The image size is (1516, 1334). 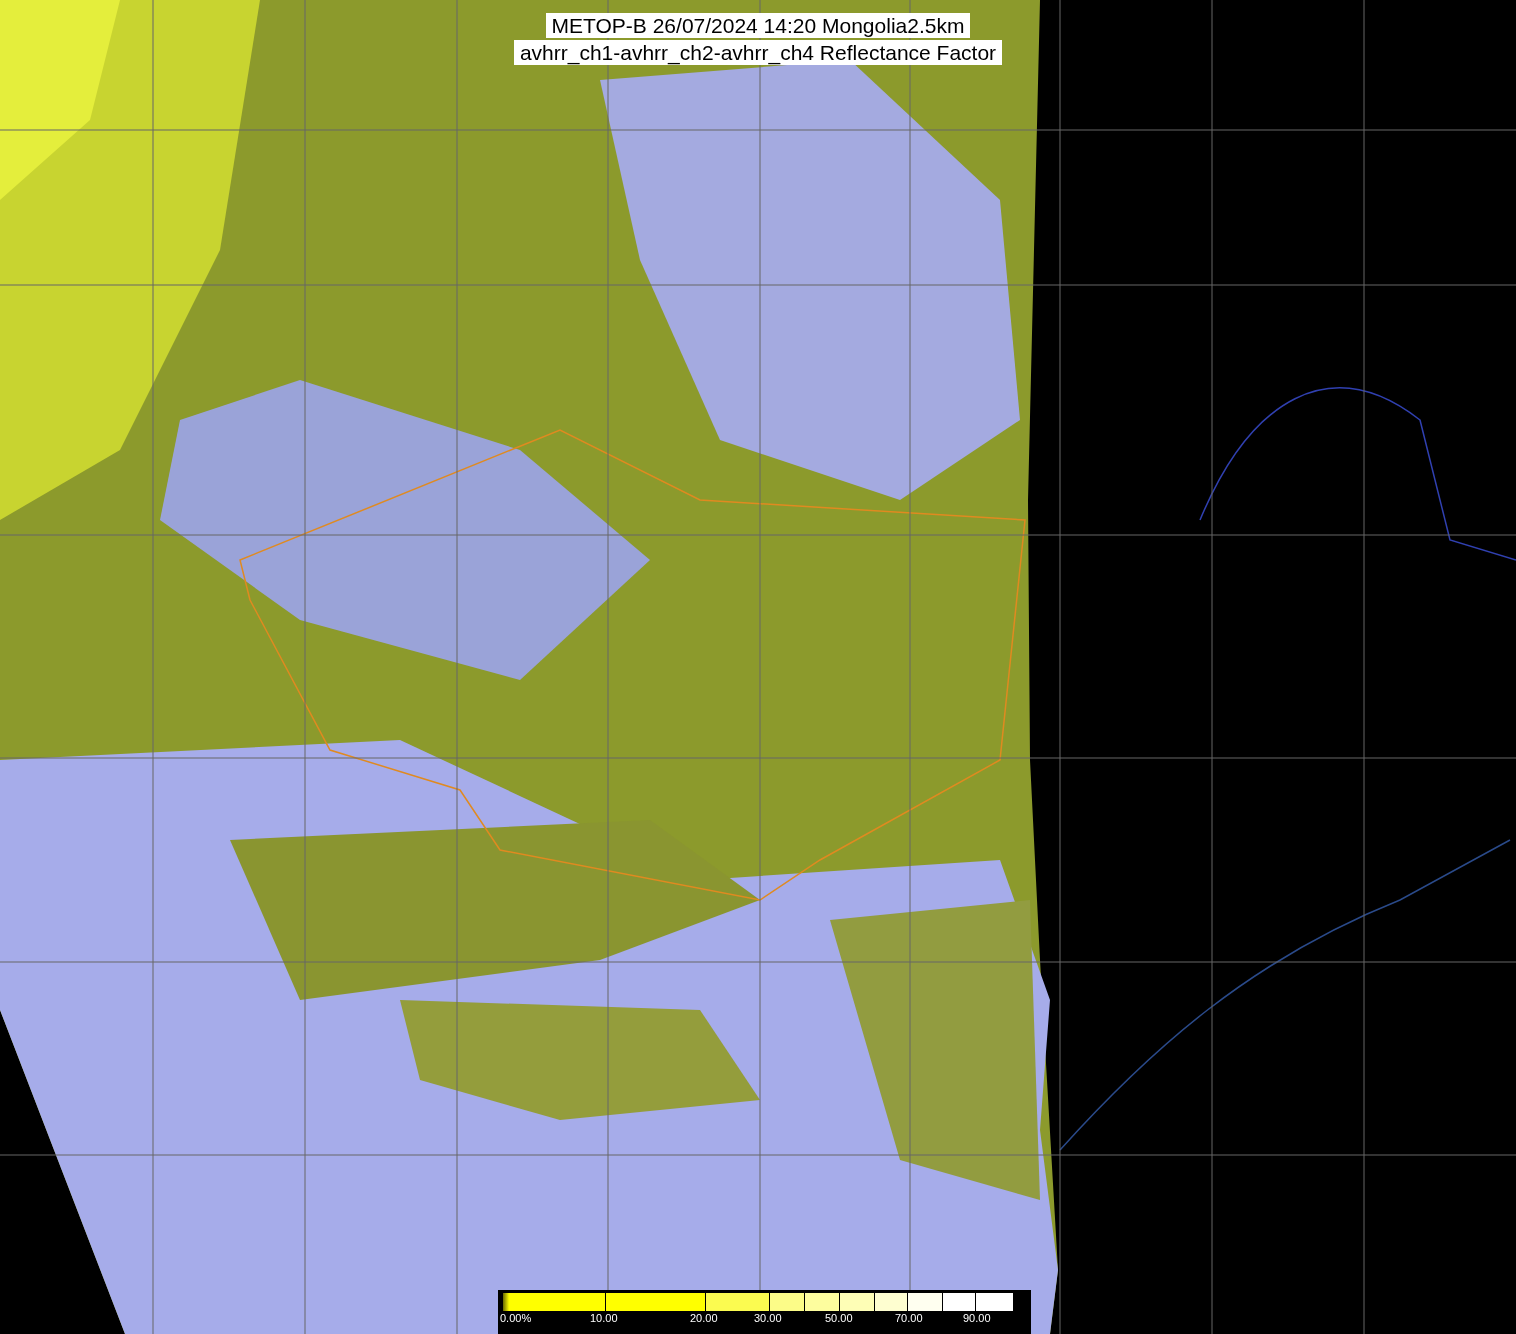 I want to click on scale-label: 70.00, so click(x=909, y=1318).